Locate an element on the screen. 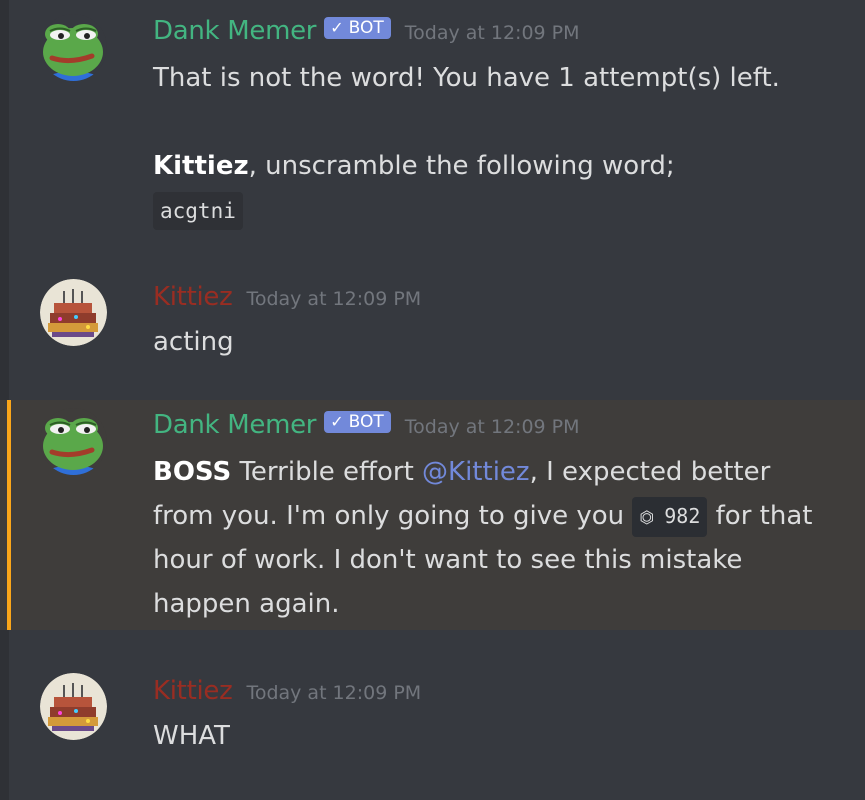  message-line: WHAT is located at coordinates (191, 736).